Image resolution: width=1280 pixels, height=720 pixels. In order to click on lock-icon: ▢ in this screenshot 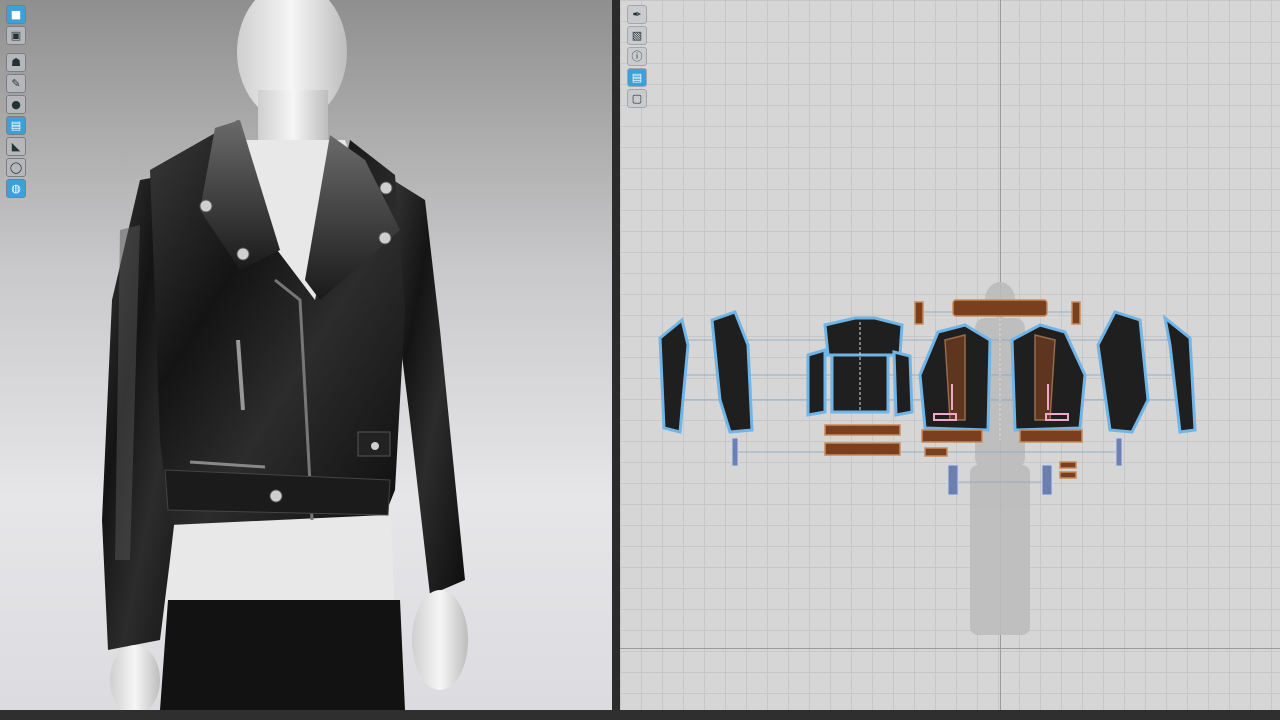, I will do `click(637, 98)`.